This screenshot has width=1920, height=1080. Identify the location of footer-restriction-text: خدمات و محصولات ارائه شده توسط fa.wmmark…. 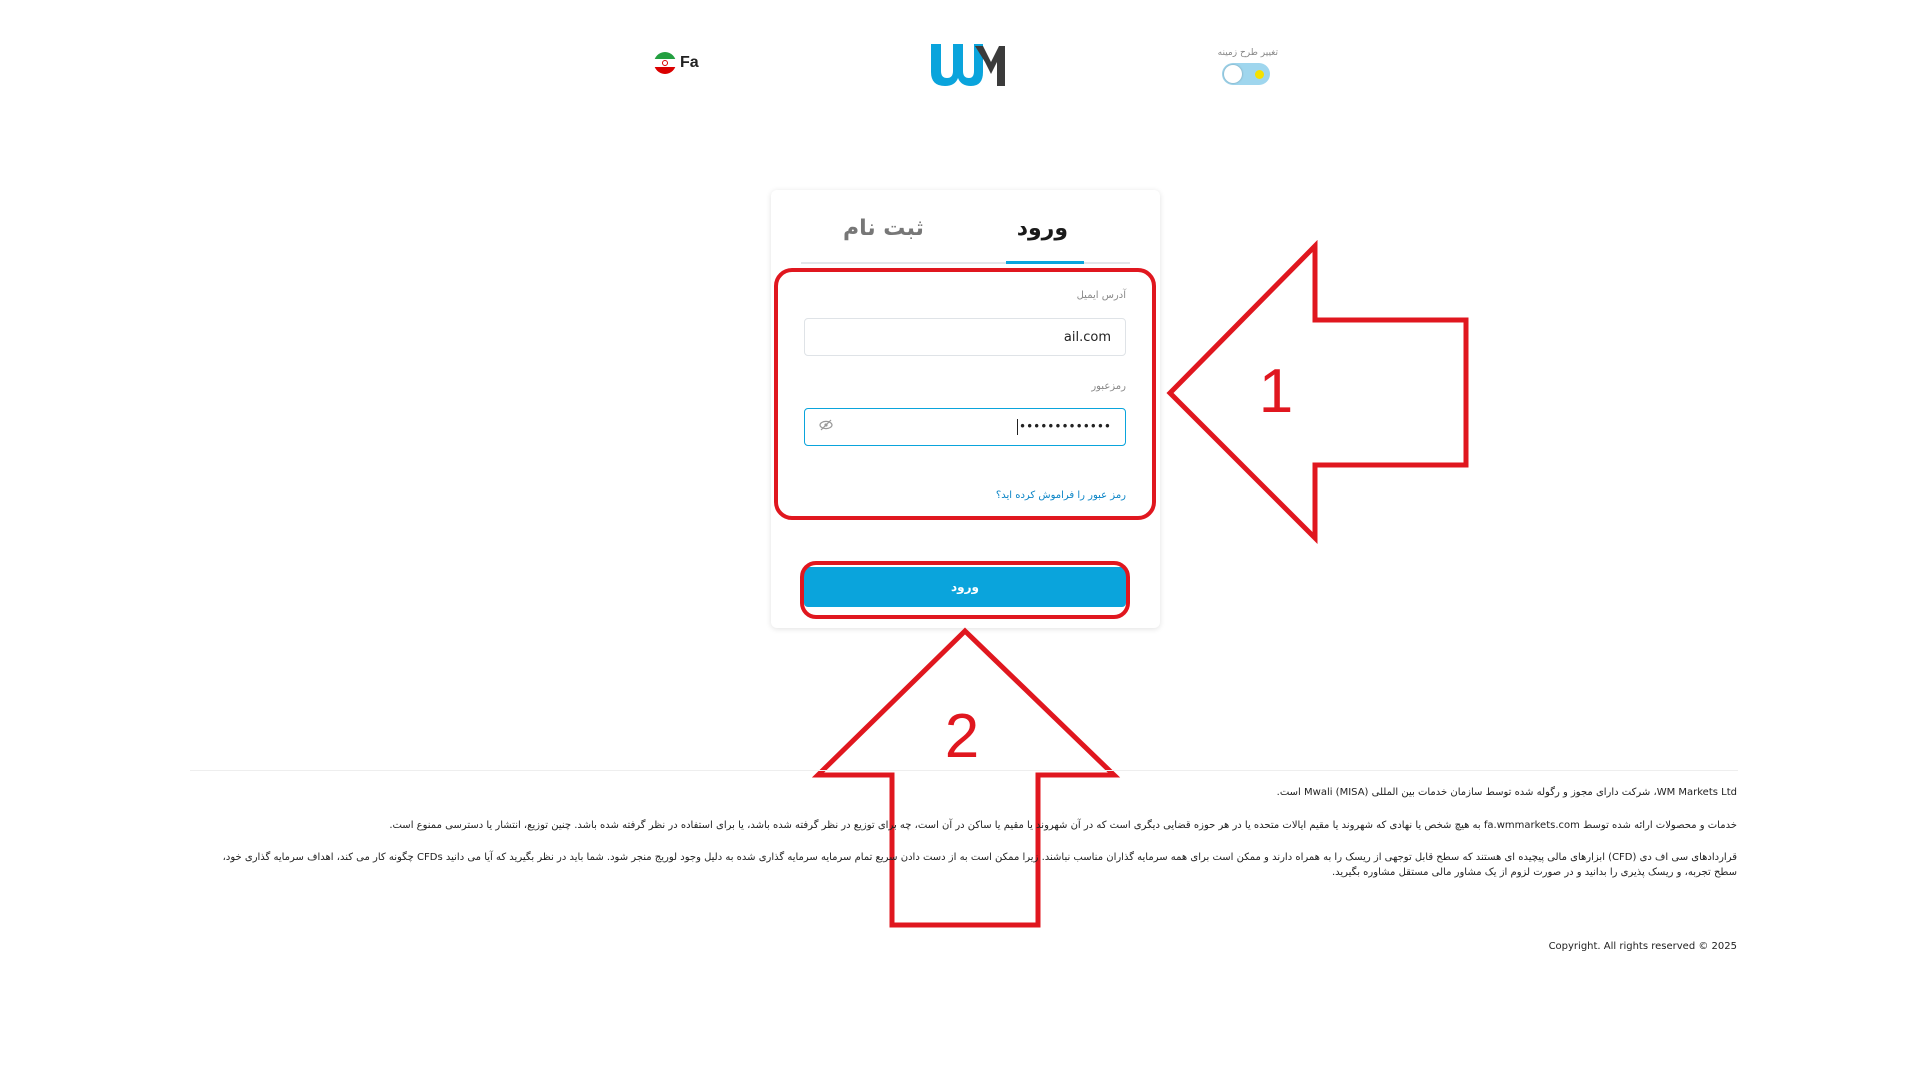
(1063, 825).